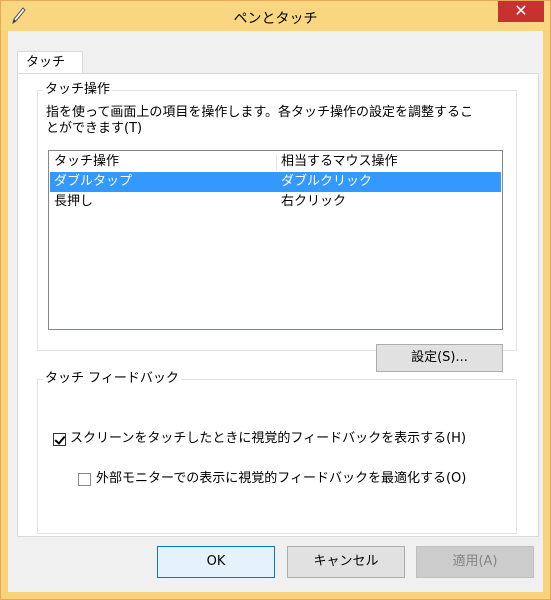  Describe the element at coordinates (314, 201) in the screenshot. I see `list-item-mouse: 右クリック` at that location.